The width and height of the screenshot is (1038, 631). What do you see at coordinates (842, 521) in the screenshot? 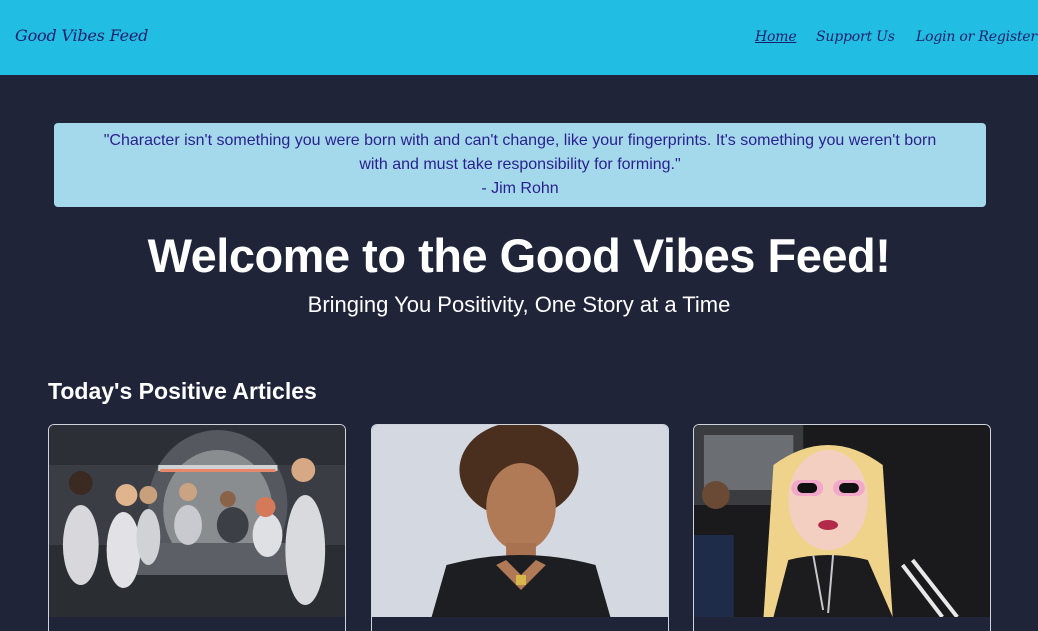
I see `singer-sunglasses-photo` at bounding box center [842, 521].